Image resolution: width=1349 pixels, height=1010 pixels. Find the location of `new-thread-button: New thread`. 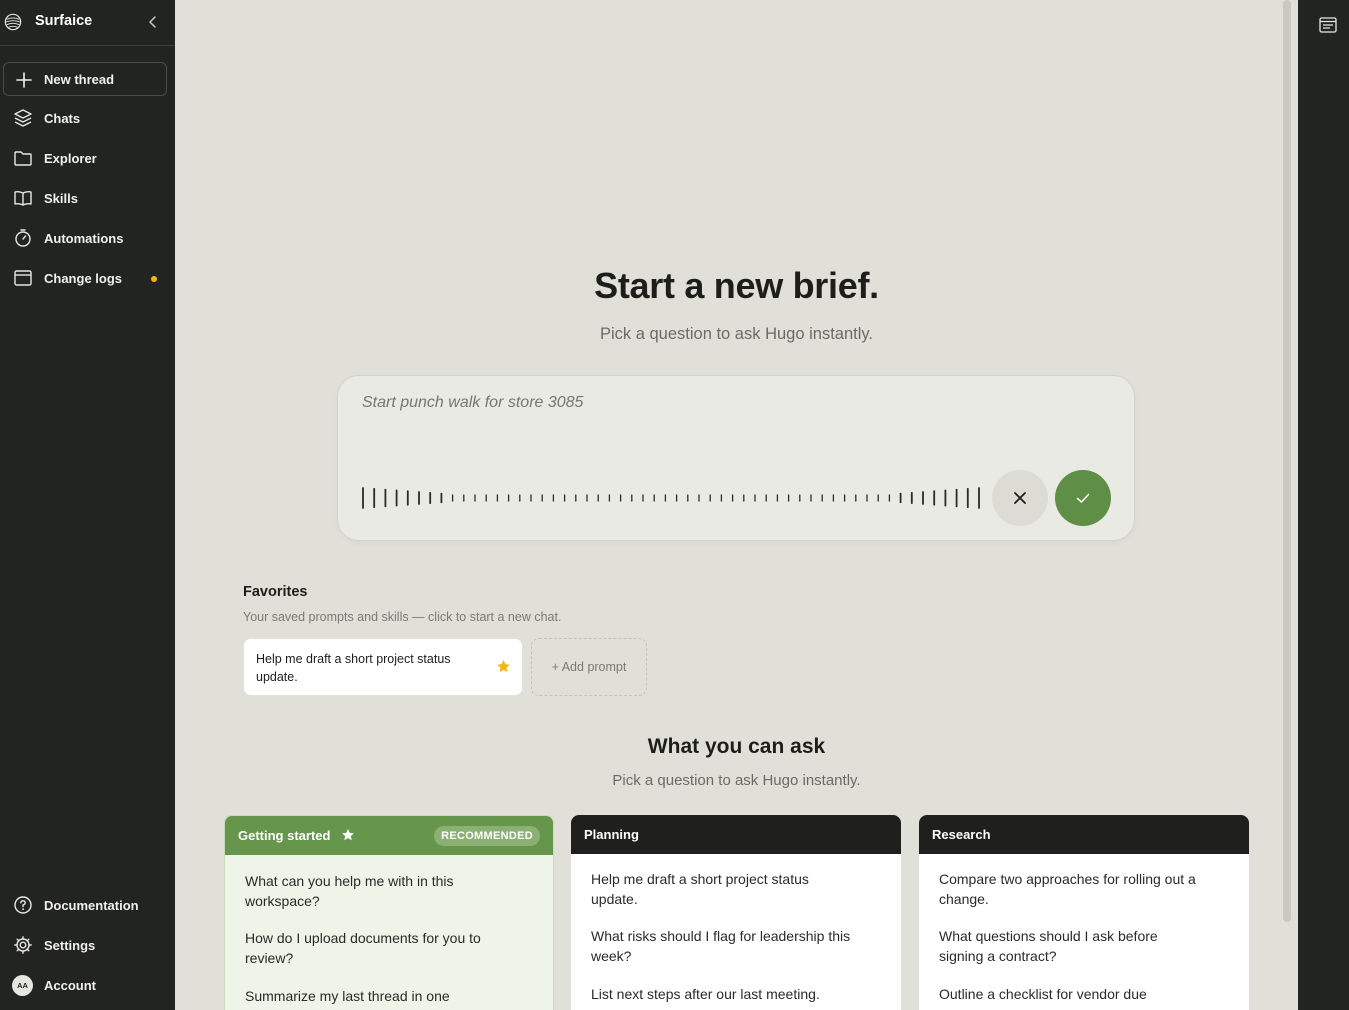

new-thread-button: New thread is located at coordinates (85, 79).